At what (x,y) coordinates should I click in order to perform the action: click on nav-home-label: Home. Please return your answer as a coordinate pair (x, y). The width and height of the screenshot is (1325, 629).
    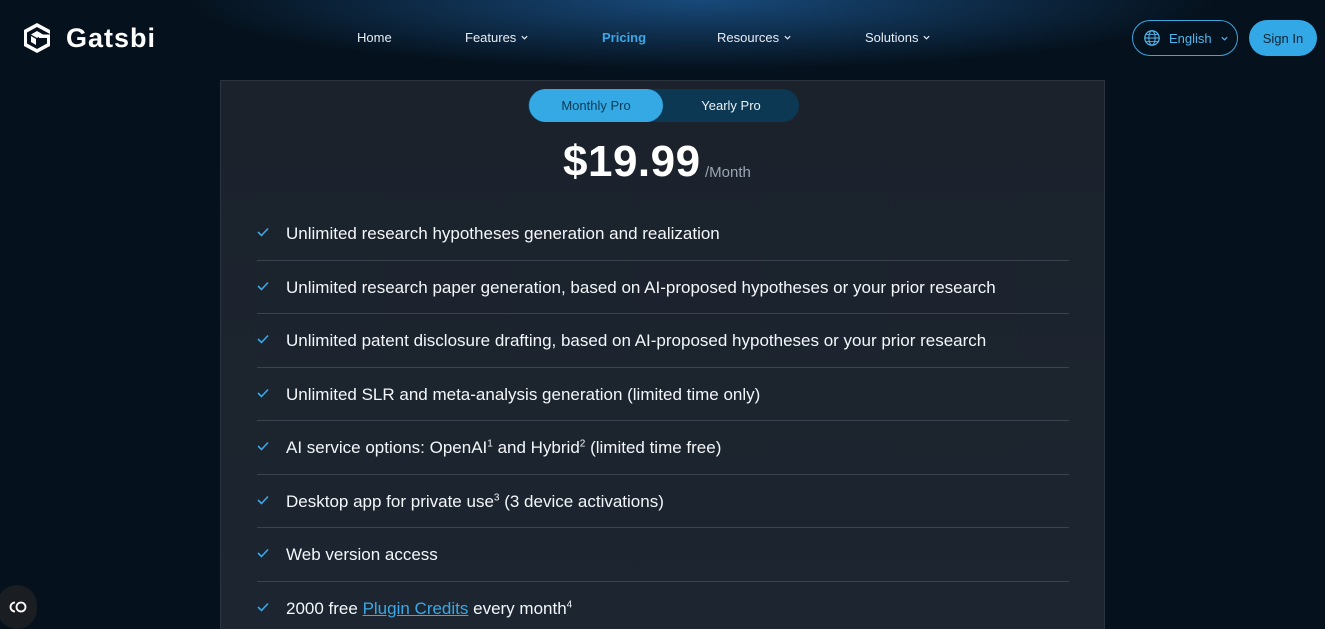
    Looking at the image, I should click on (374, 37).